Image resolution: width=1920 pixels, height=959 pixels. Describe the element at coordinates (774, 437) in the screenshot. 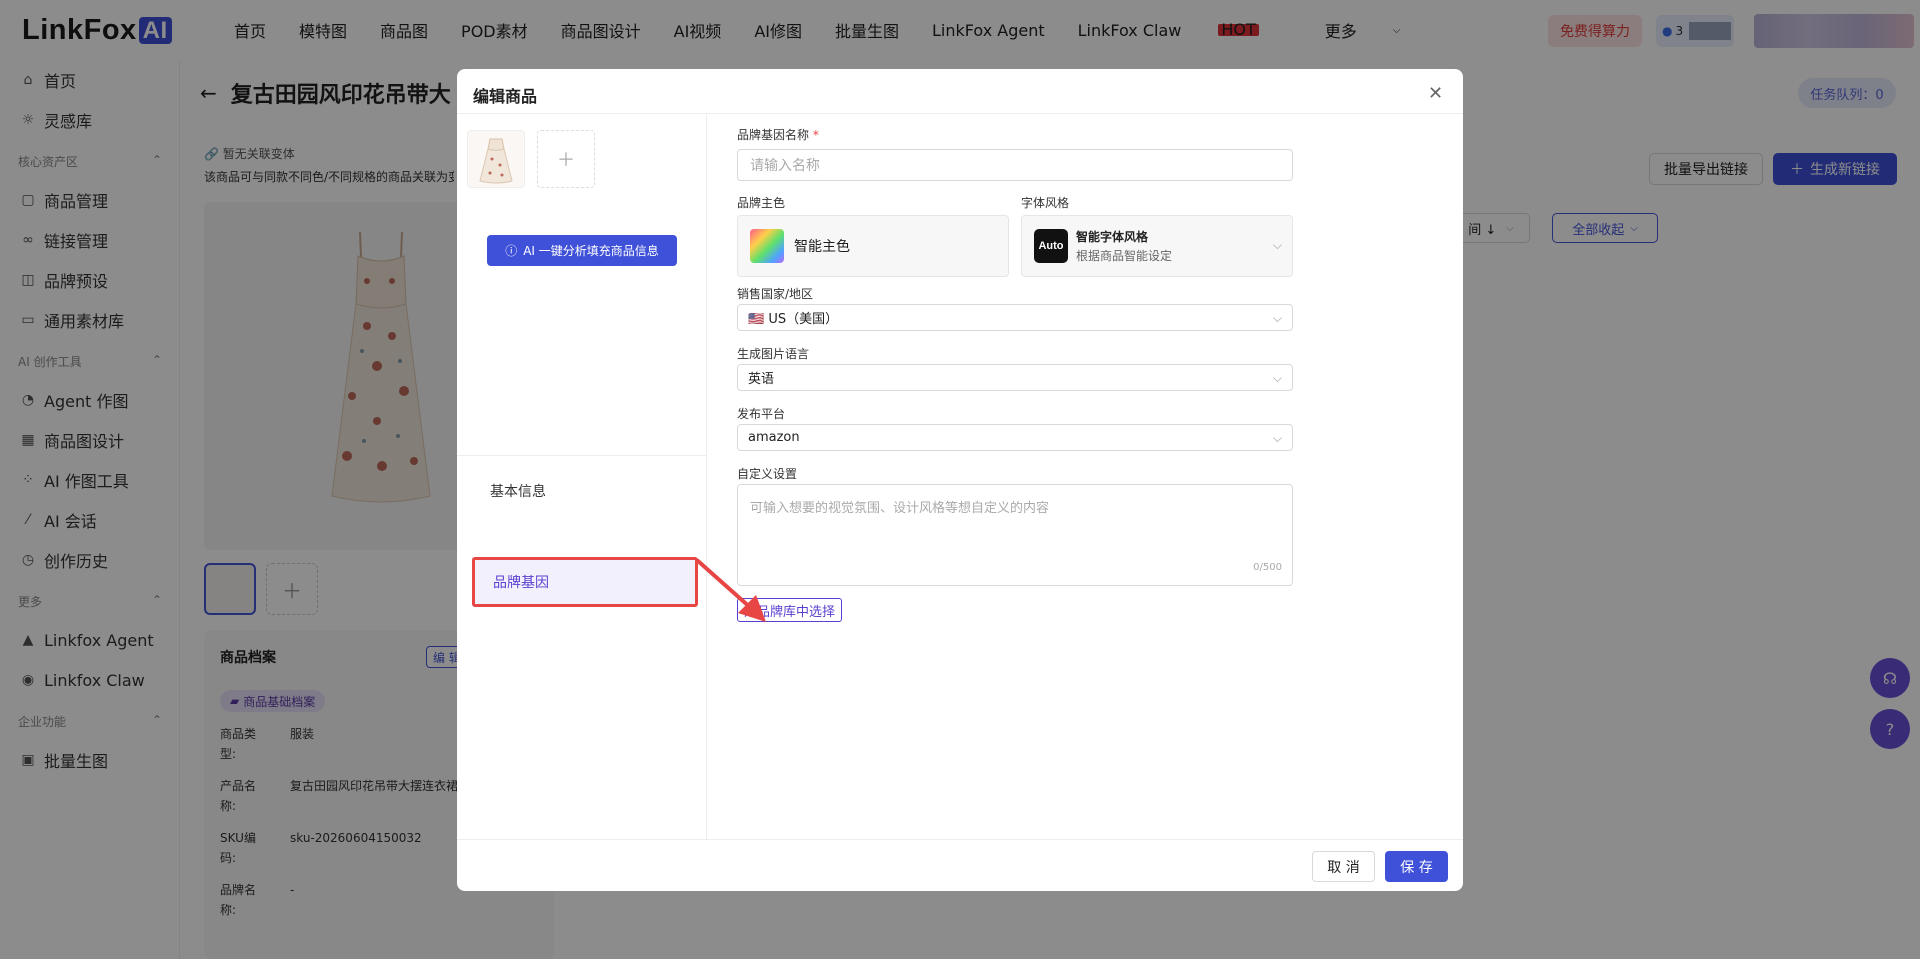

I see `platform-value: amazon` at that location.